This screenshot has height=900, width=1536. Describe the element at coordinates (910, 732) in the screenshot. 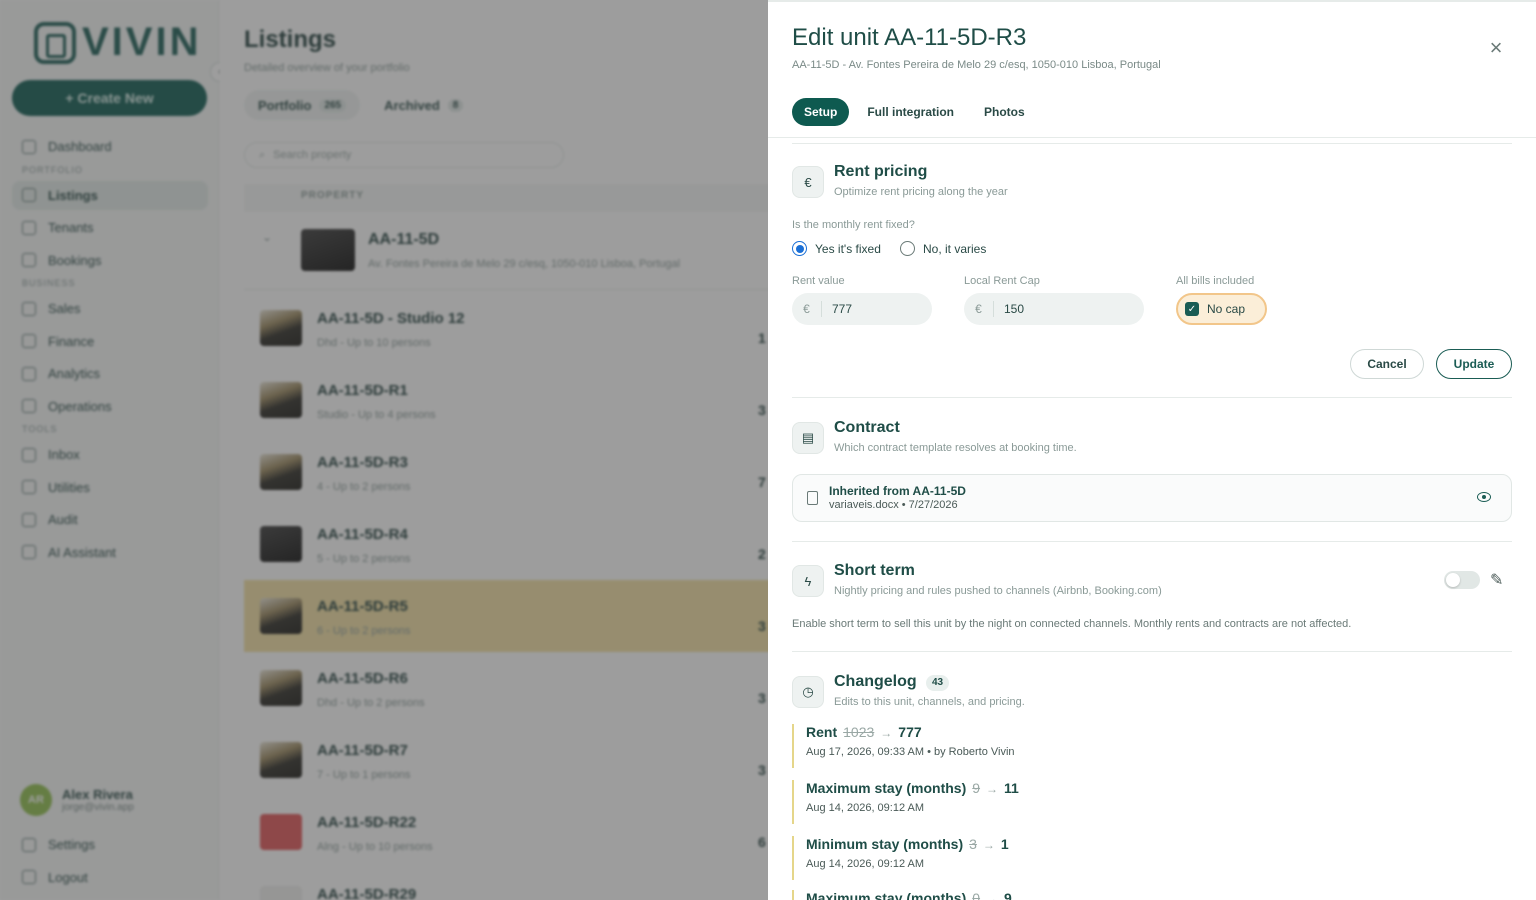

I see `log-new-value: 777` at that location.